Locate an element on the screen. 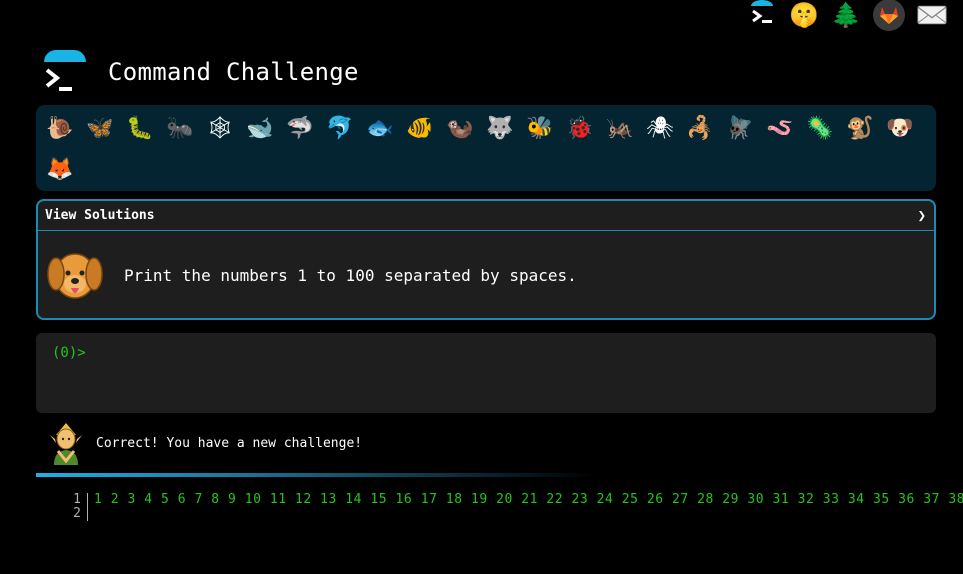  dolphin-icon: 🐬 is located at coordinates (340, 129).